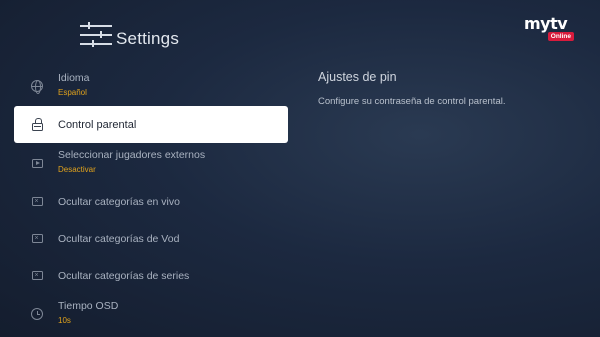 This screenshot has height=337, width=600. I want to click on menu-item-label: Ocultar categorías de series, so click(124, 275).